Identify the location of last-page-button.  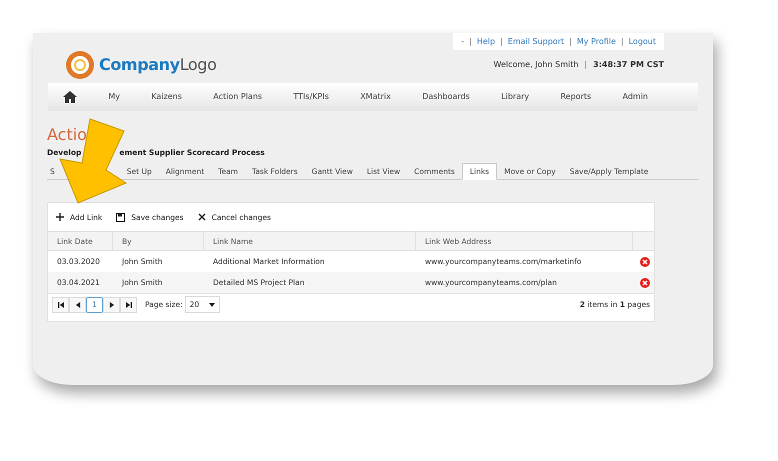
(128, 304).